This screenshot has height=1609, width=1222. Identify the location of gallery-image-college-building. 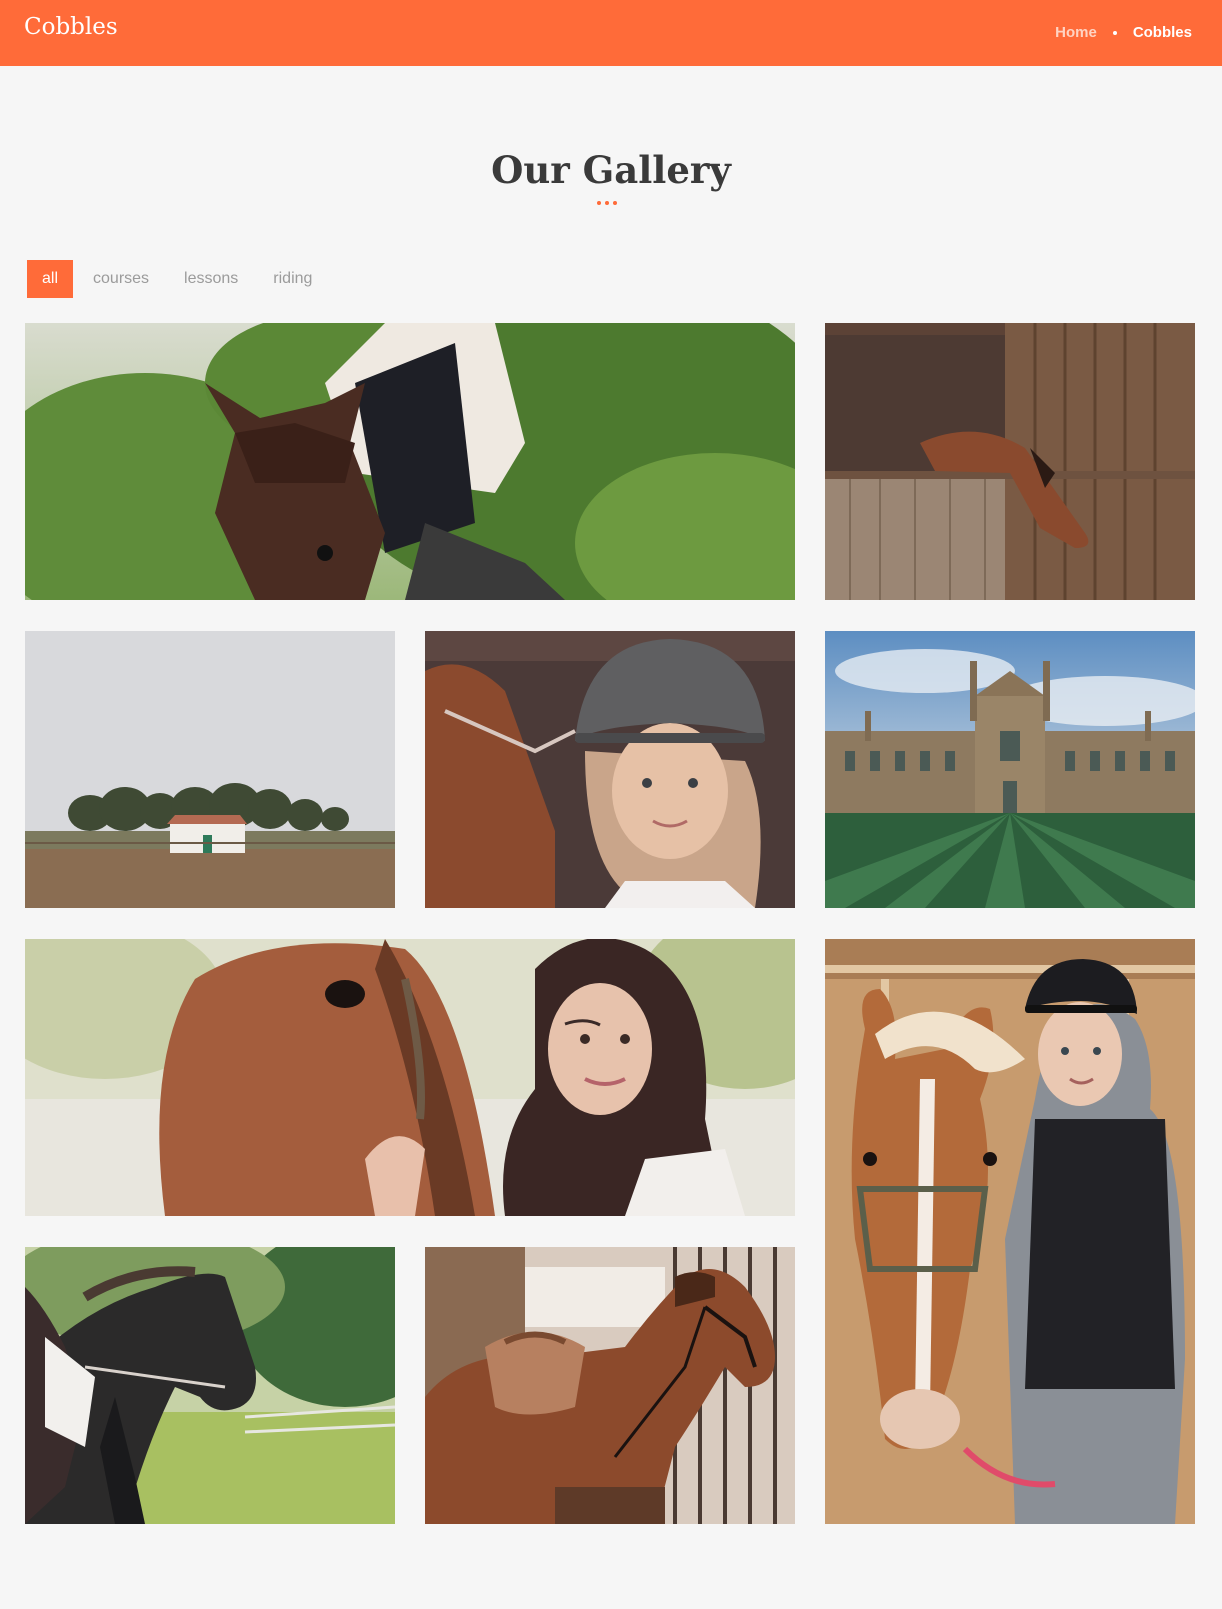
(1010, 769).